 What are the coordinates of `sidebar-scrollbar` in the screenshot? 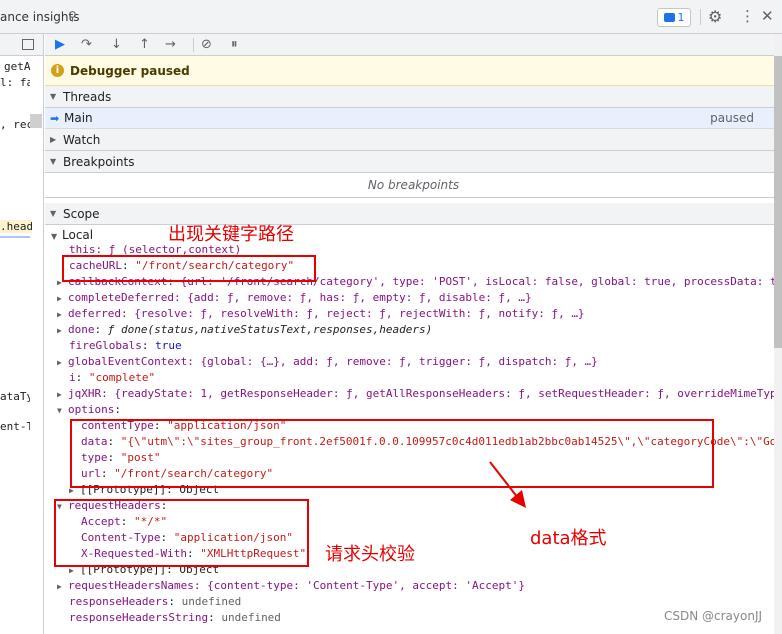 It's located at (778, 334).